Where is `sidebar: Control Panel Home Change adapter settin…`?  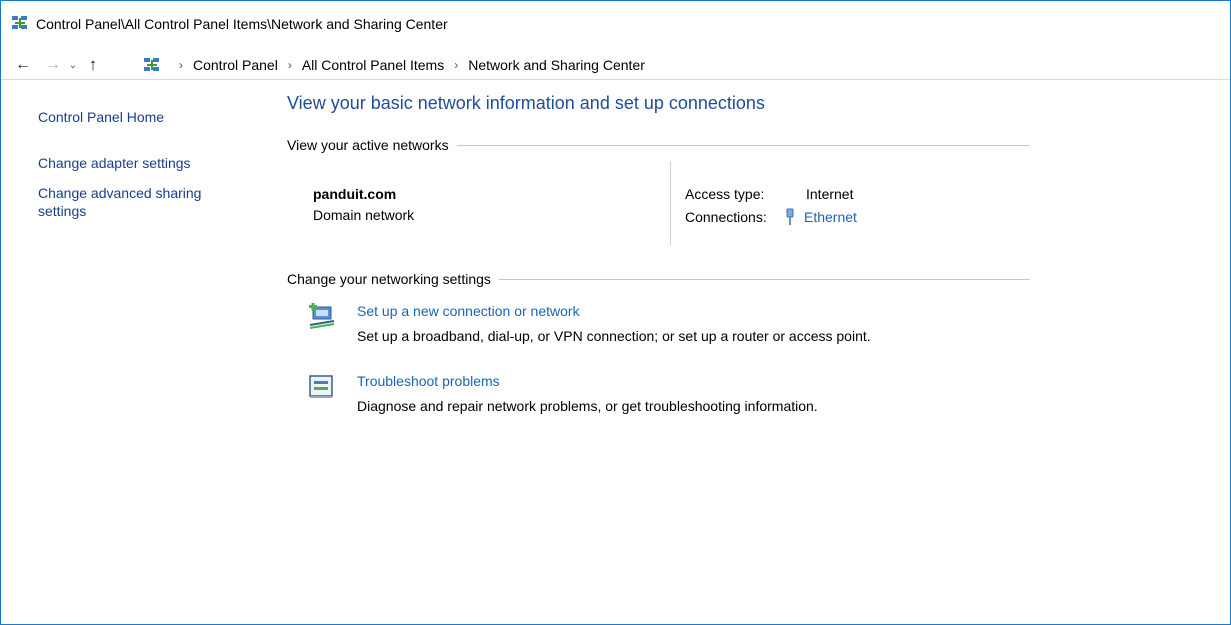
sidebar: Control Panel Home Change adapter settin… is located at coordinates (153, 163).